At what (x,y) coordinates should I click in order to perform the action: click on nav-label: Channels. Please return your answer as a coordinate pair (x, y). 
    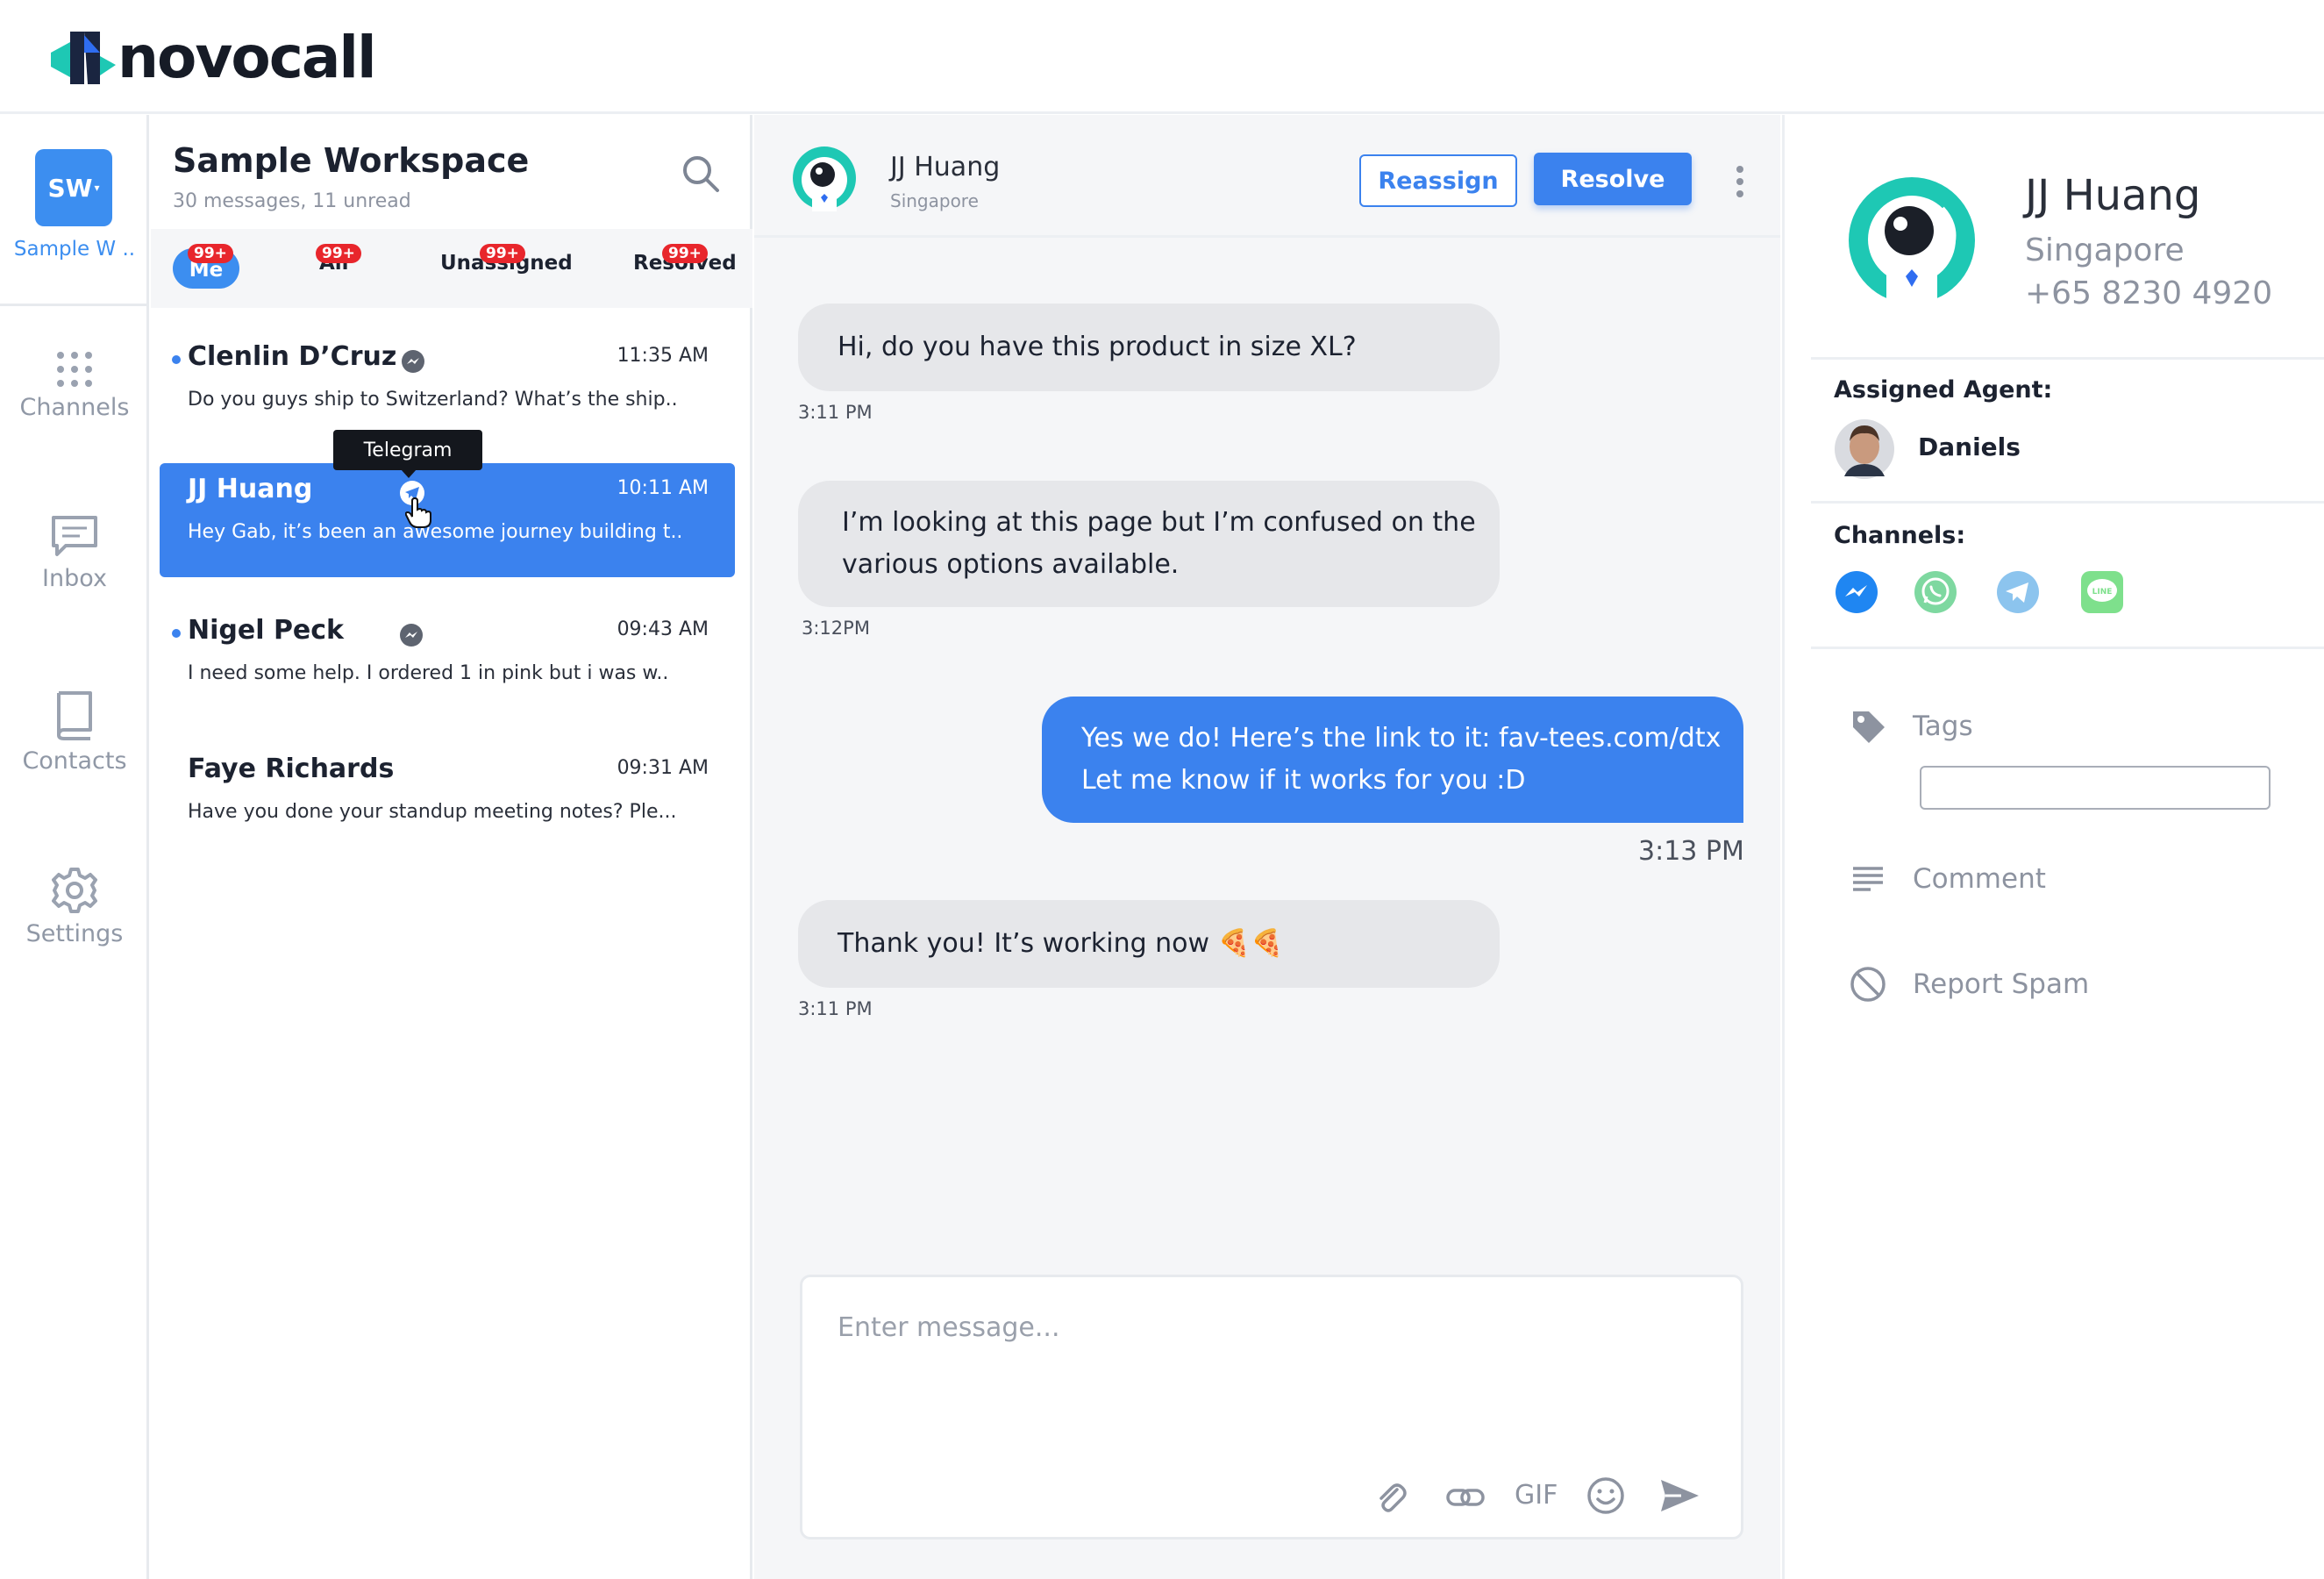
    Looking at the image, I should click on (74, 408).